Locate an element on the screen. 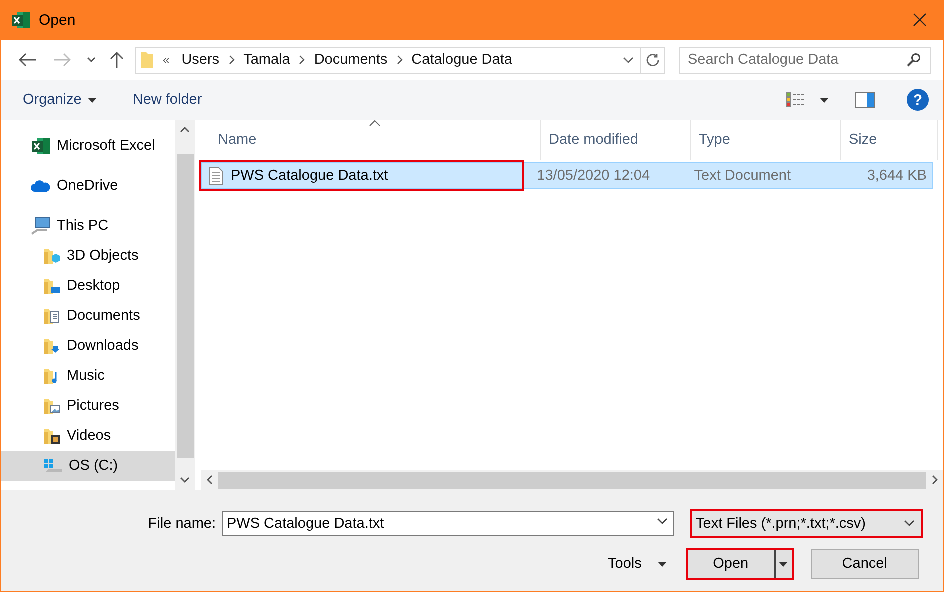  preview-pane-button is located at coordinates (865, 100).